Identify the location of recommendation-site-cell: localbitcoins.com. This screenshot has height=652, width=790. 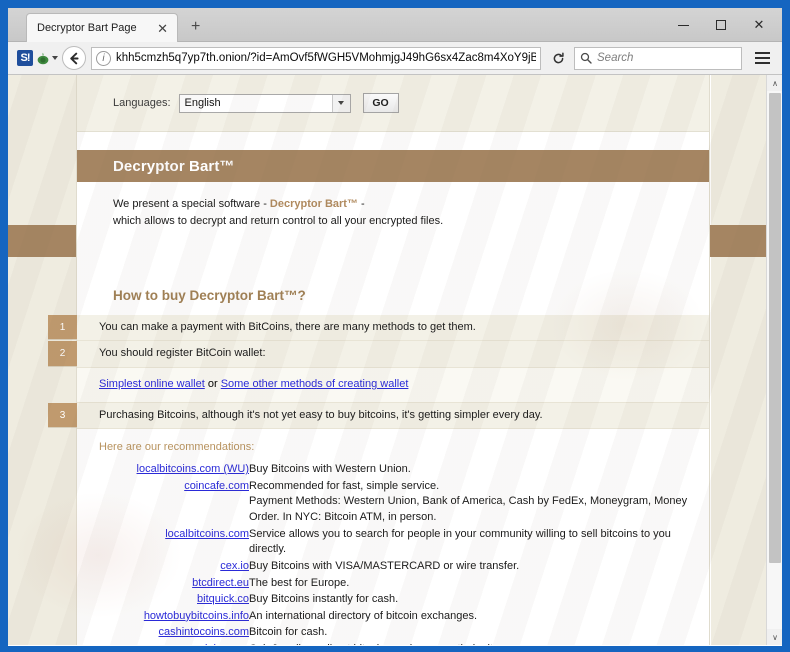
(174, 543).